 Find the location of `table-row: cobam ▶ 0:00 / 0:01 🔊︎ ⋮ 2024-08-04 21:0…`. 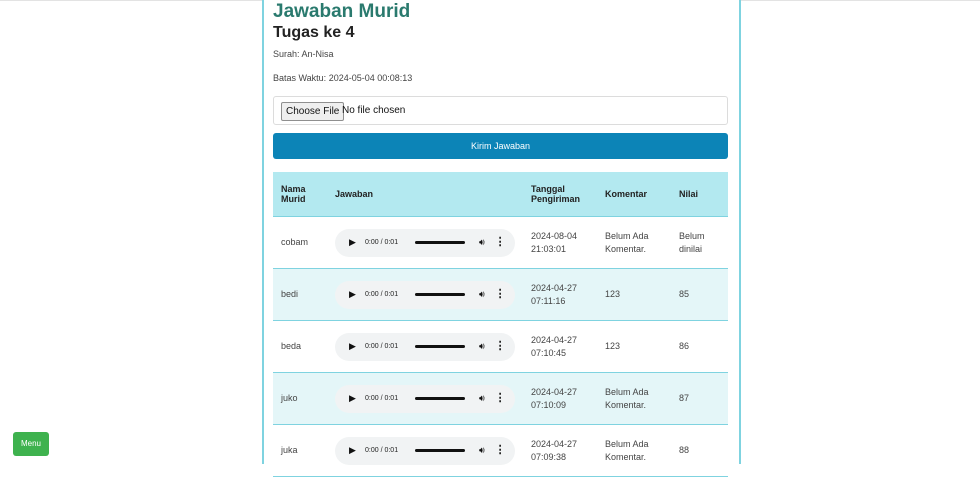

table-row: cobam ▶ 0:00 / 0:01 🔊︎ ⋮ 2024-08-04 21:0… is located at coordinates (500, 242).